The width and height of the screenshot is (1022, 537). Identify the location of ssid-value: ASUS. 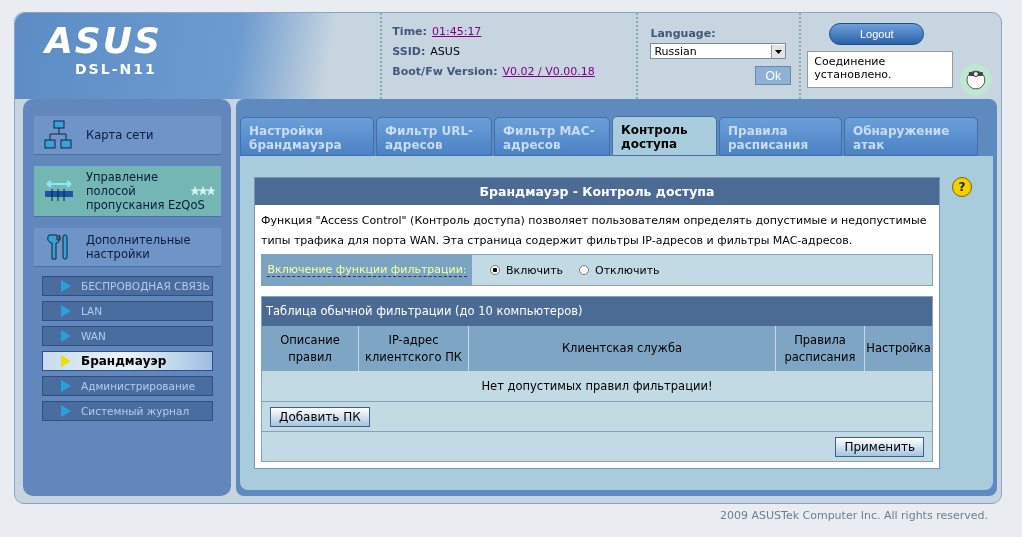
(445, 51).